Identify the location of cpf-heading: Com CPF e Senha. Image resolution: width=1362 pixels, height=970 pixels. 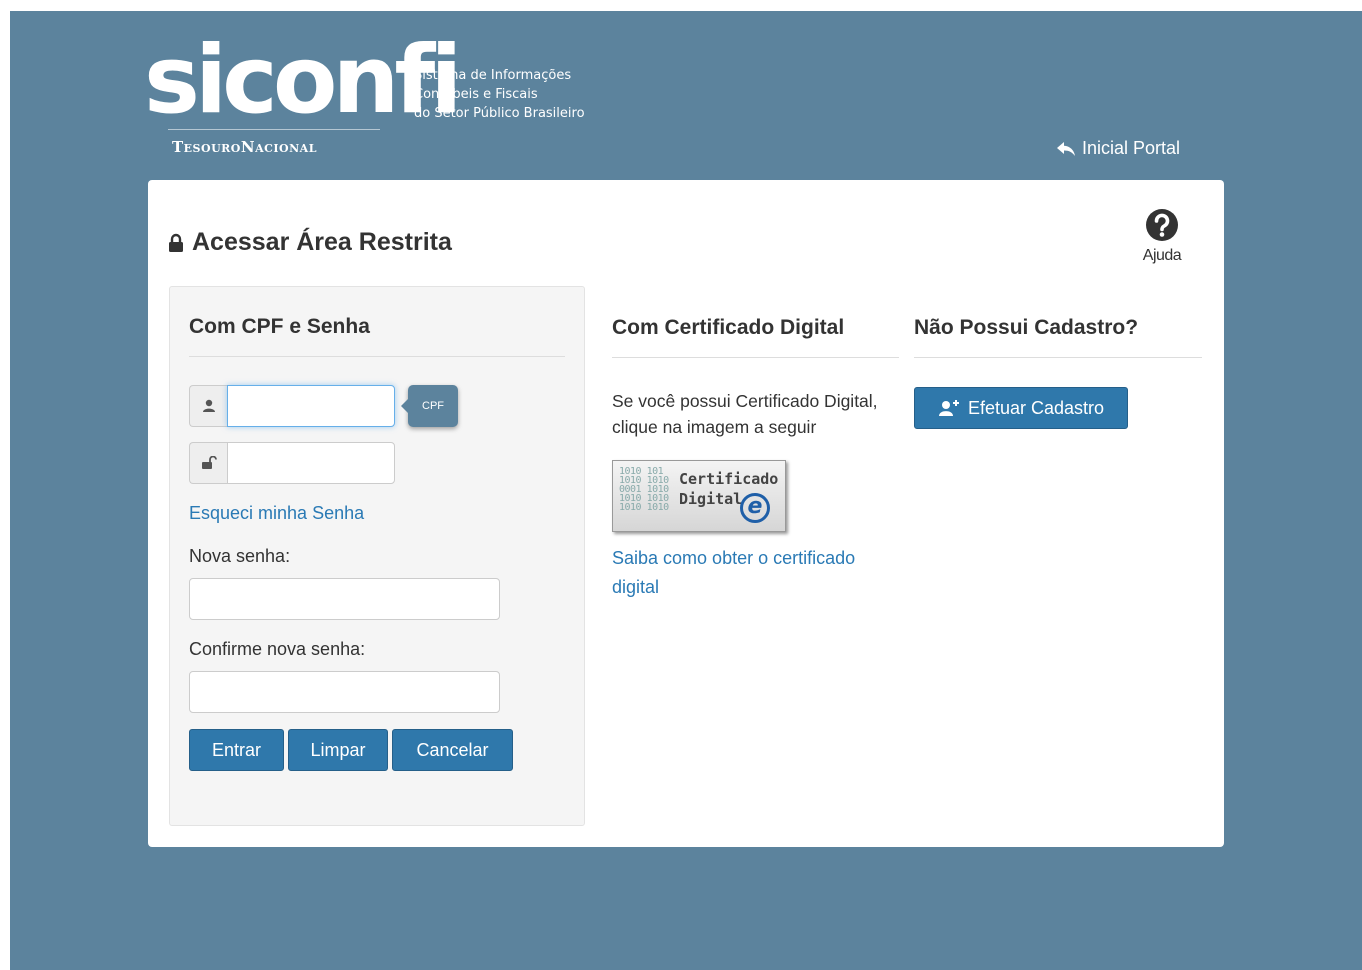
(279, 326).